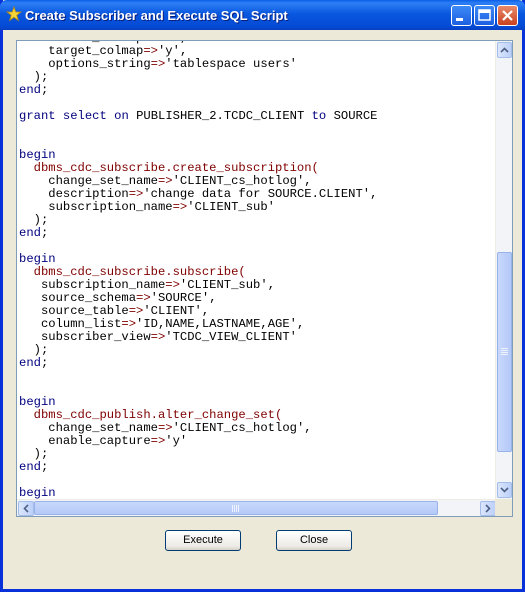 The width and height of the screenshot is (525, 592). Describe the element at coordinates (314, 540) in the screenshot. I see `close-button: Close` at that location.